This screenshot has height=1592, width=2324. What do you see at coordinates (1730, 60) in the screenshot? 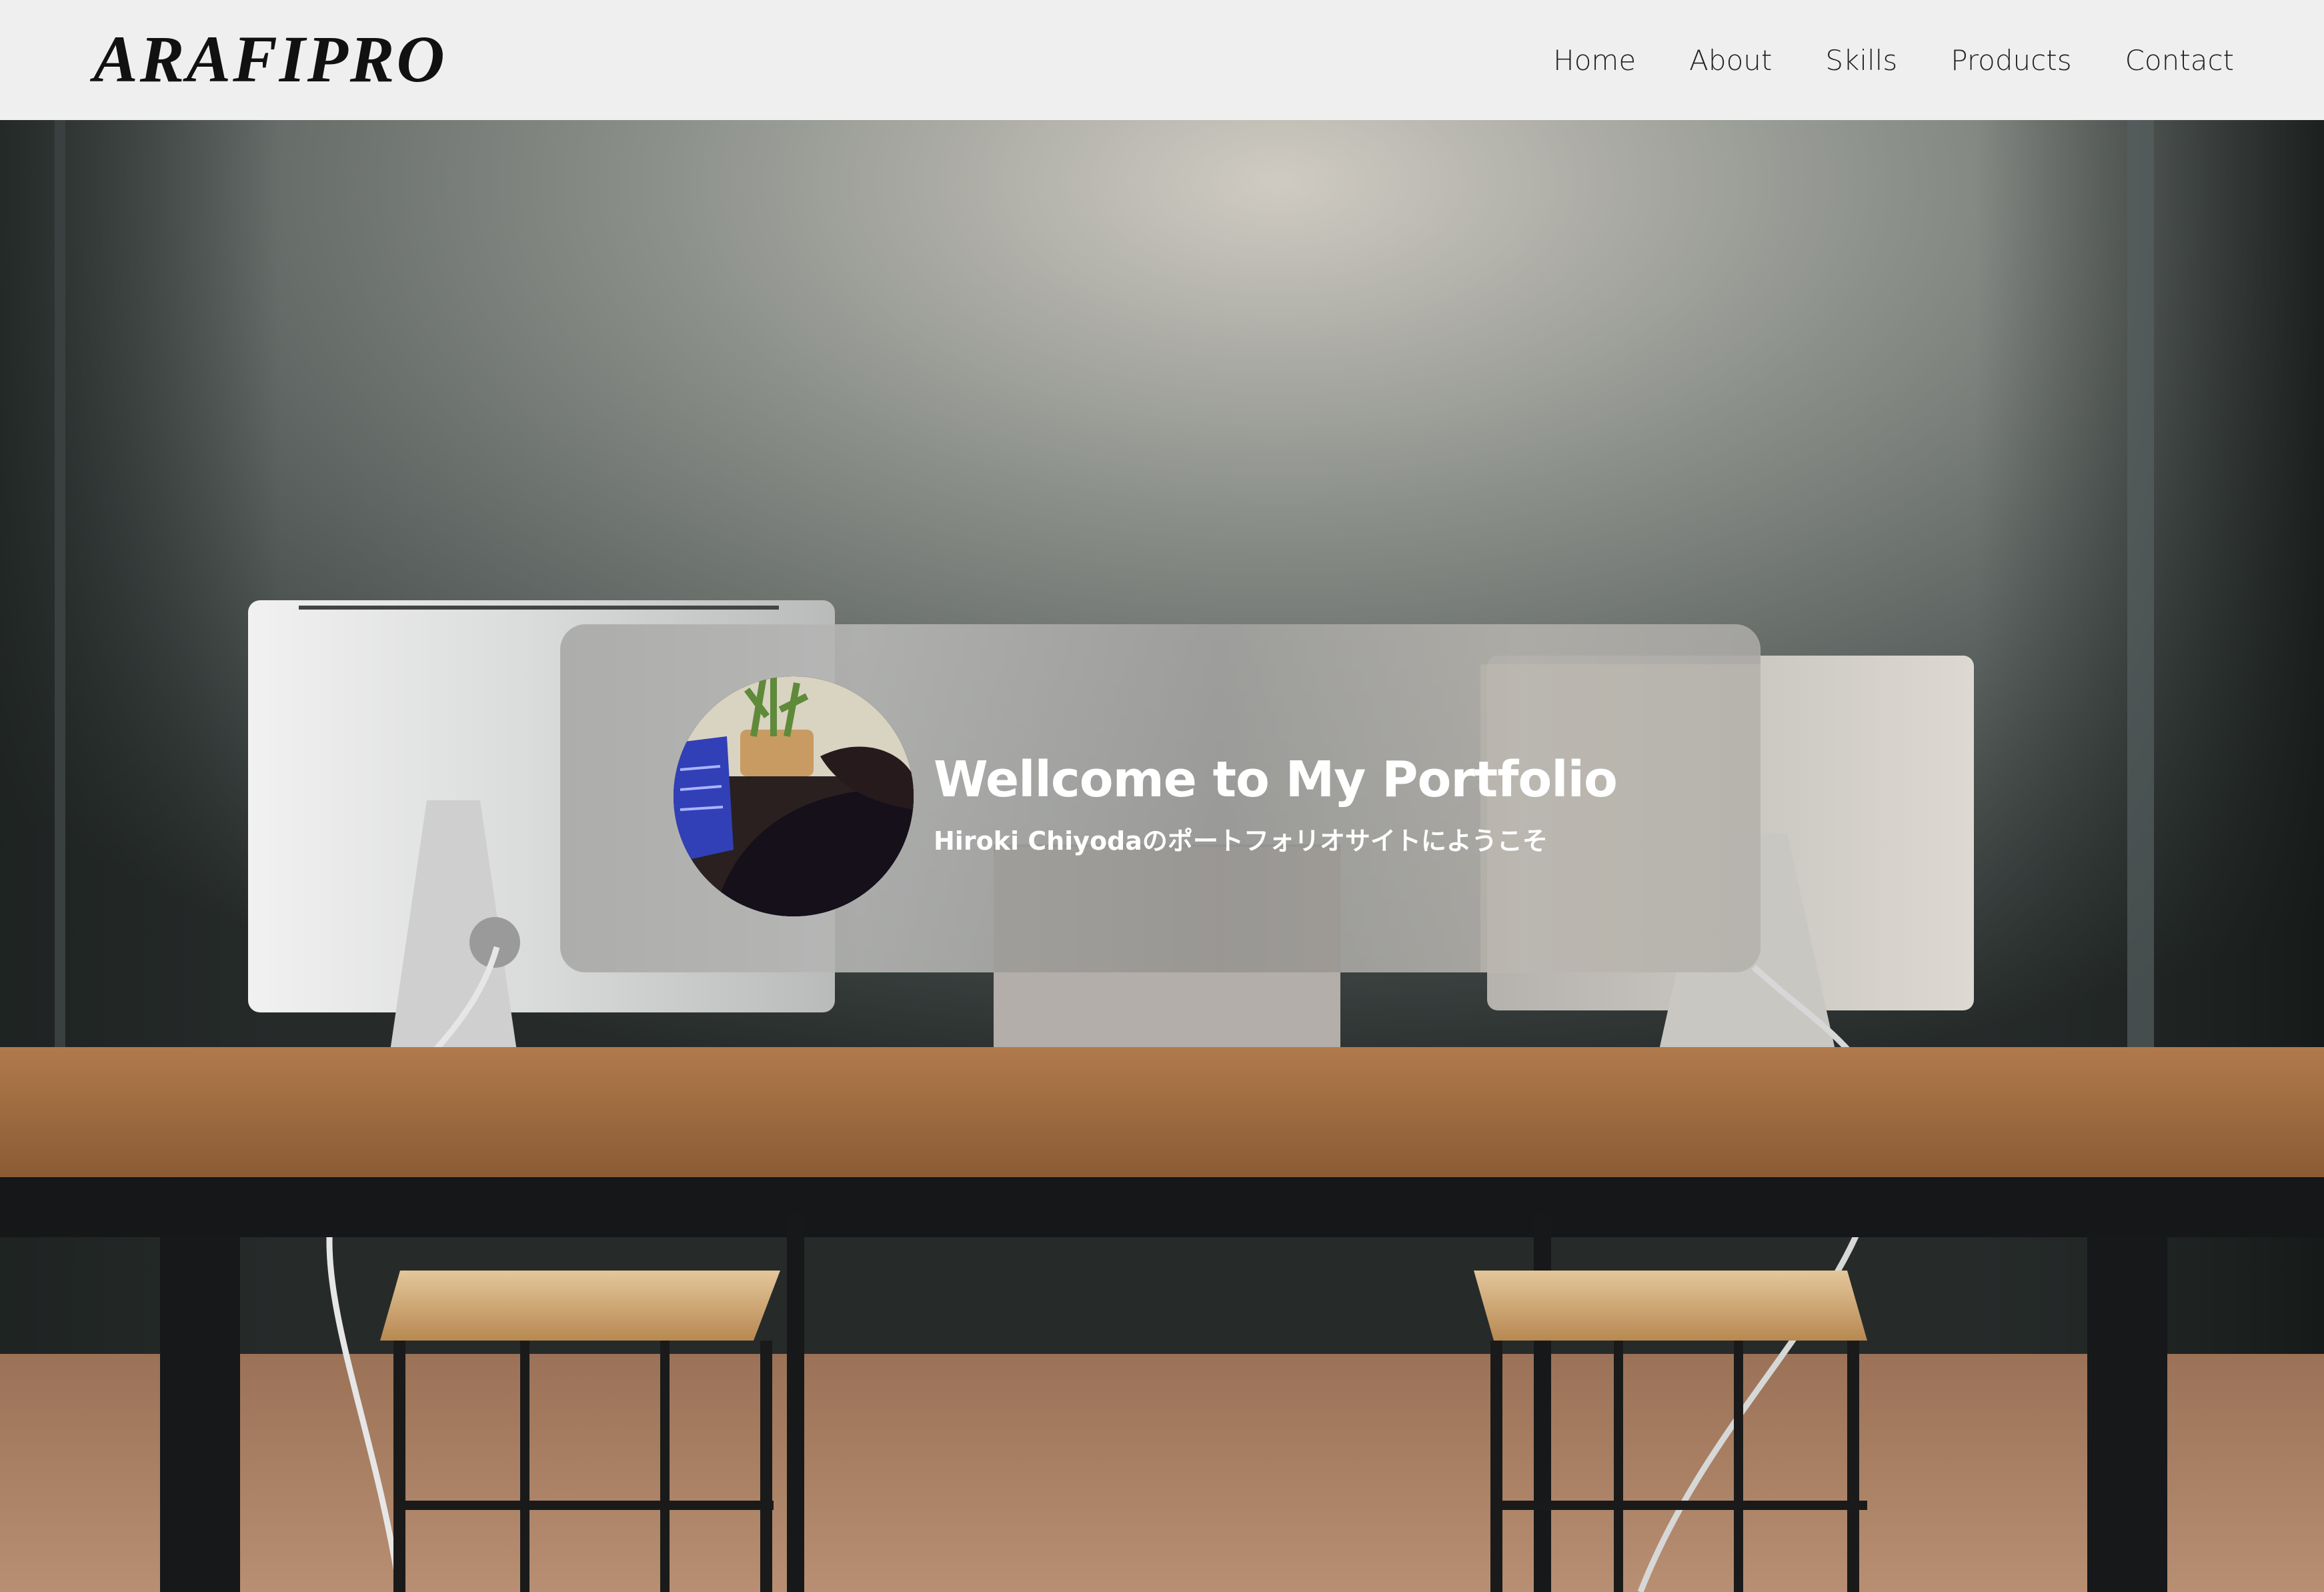
I see `nav-about-link: About` at bounding box center [1730, 60].